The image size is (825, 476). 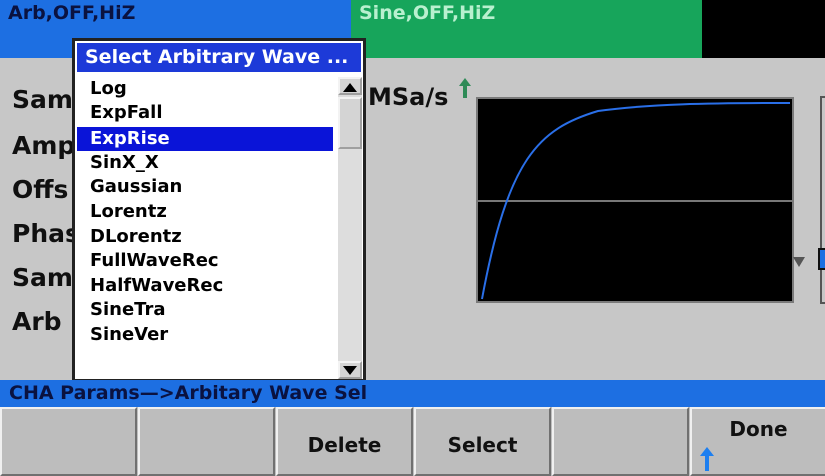 I want to click on select-button: Select, so click(x=482, y=441).